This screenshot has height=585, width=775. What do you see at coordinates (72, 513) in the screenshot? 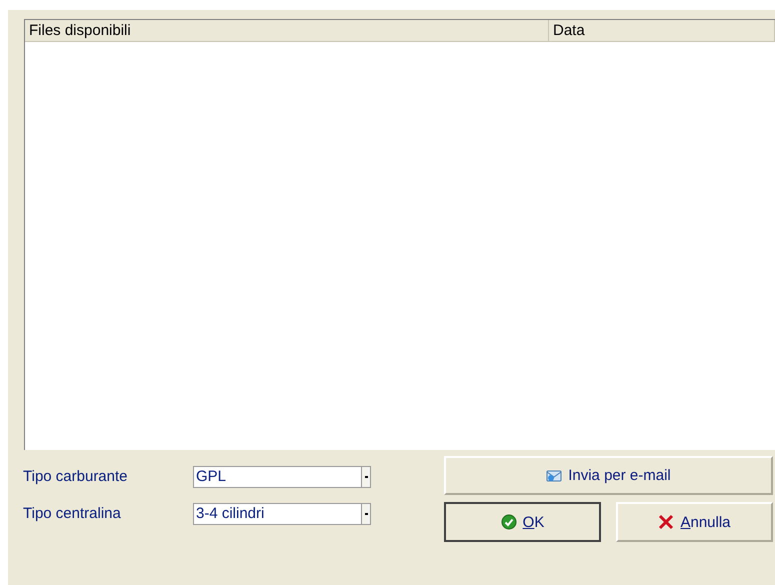
I see `field-label: Tipo centralina` at bounding box center [72, 513].